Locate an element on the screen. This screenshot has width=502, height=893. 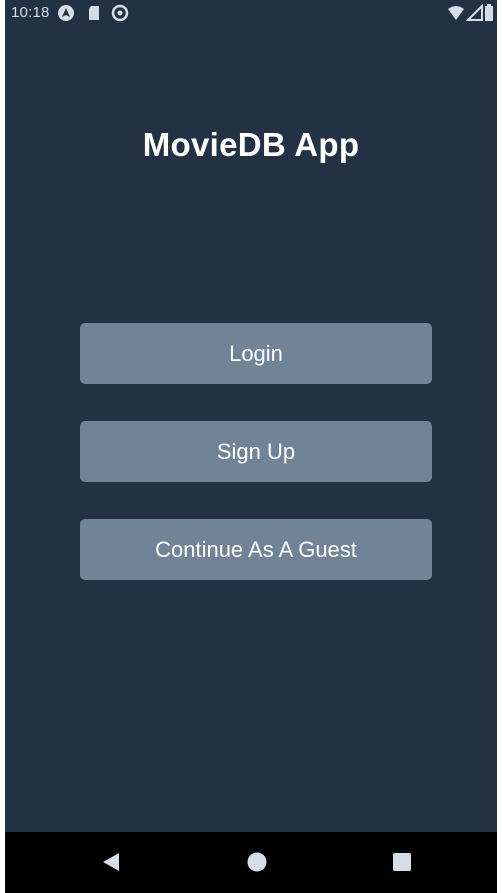
continue-as-guest-button: Continue As A Guest is located at coordinates (256, 549).